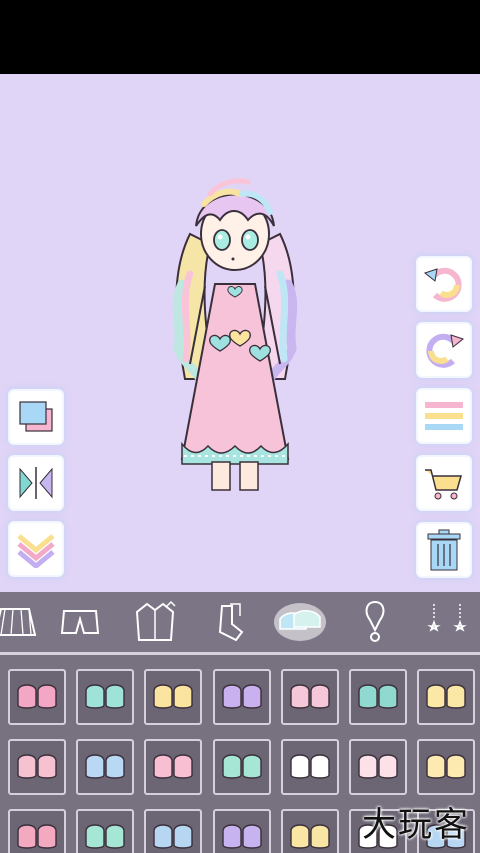 The height and width of the screenshot is (853, 480). I want to click on redo-icon, so click(445, 350).